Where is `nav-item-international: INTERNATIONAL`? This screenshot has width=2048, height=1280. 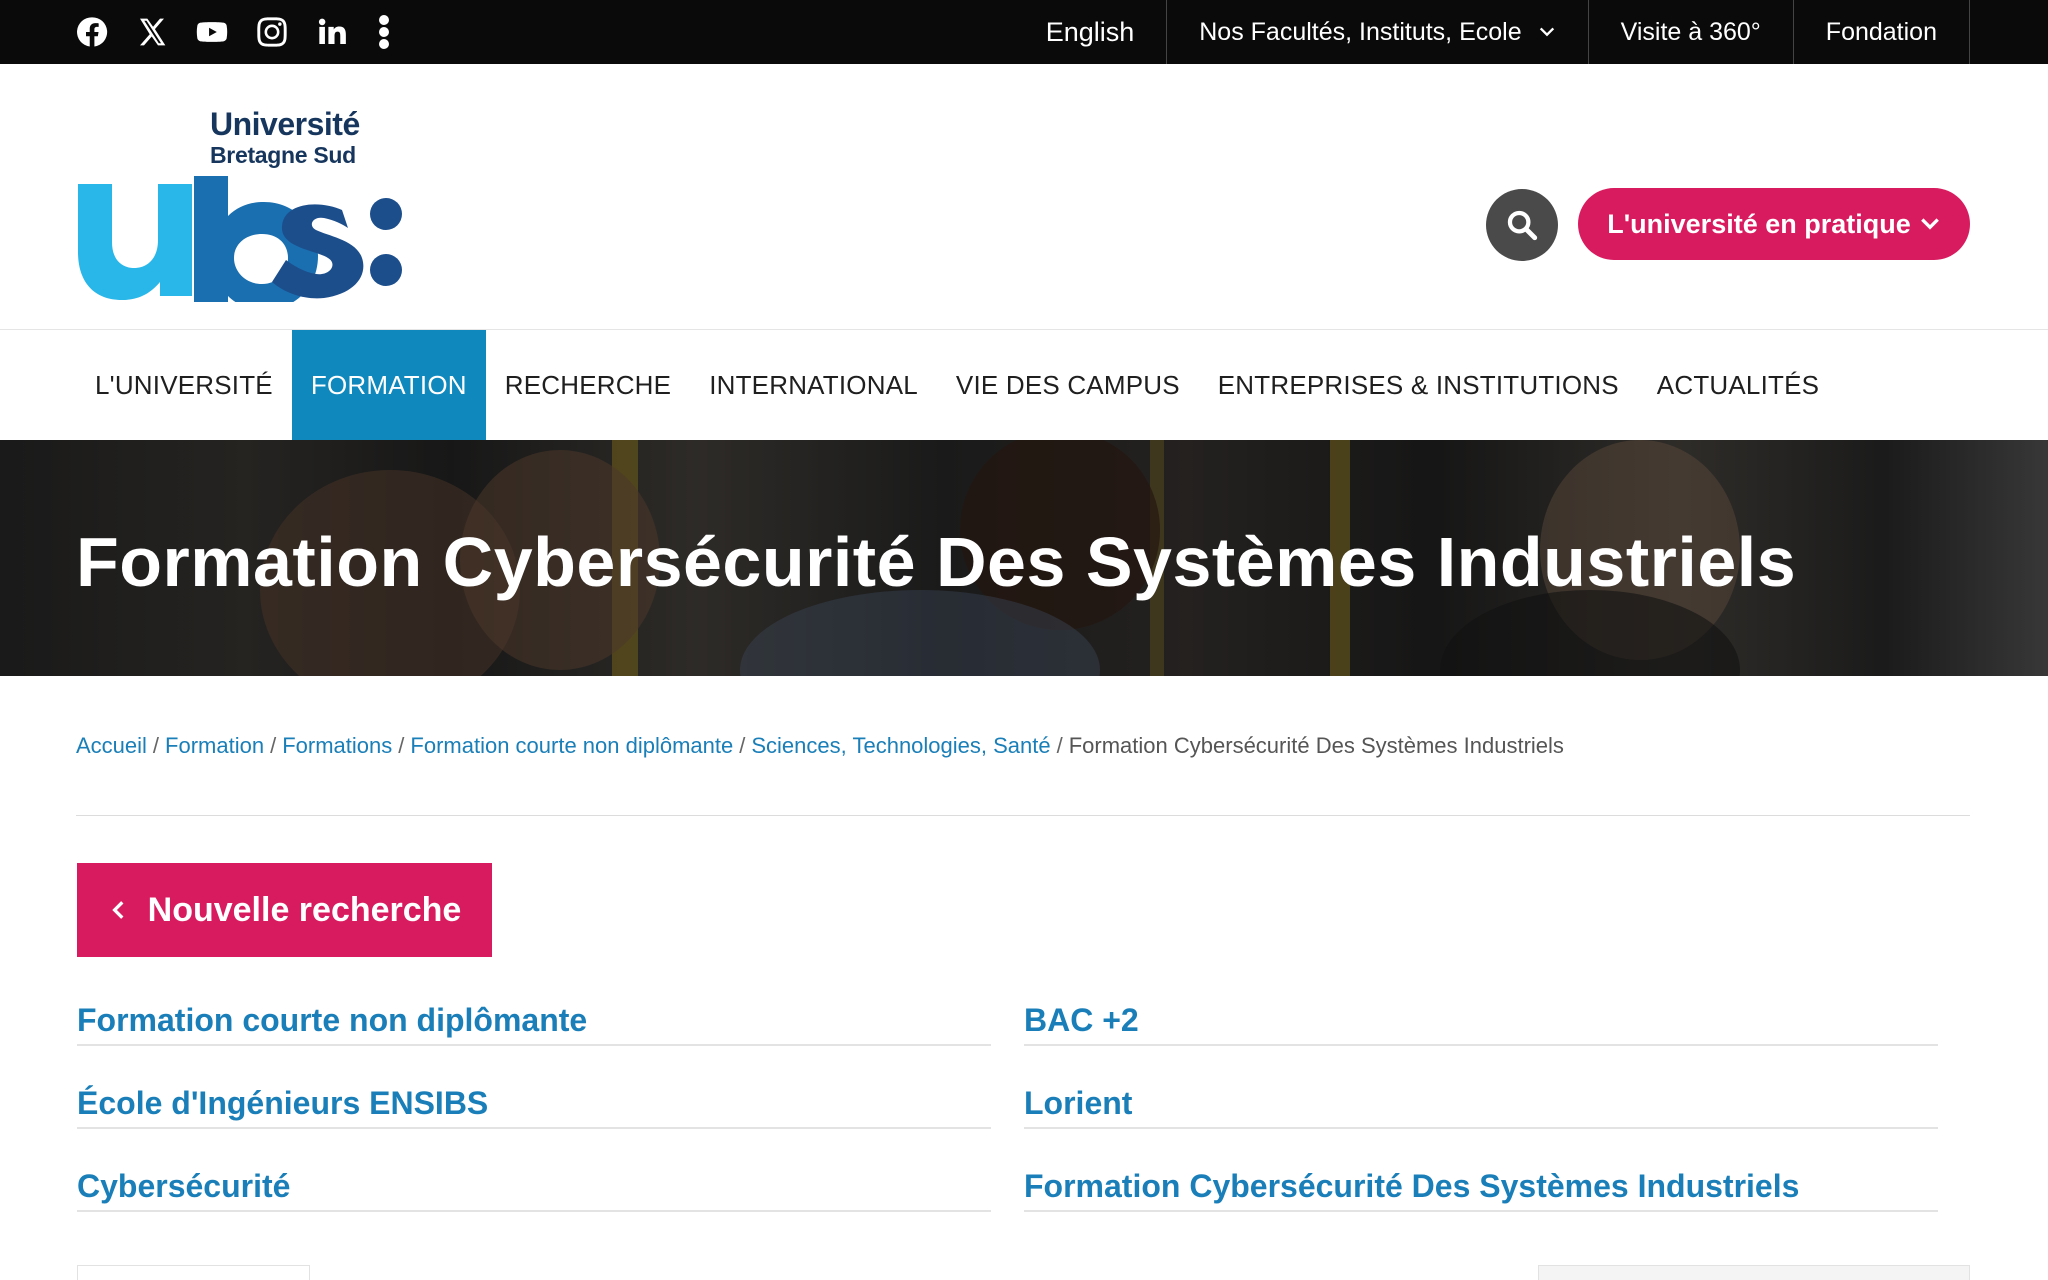 nav-item-international: INTERNATIONAL is located at coordinates (813, 385).